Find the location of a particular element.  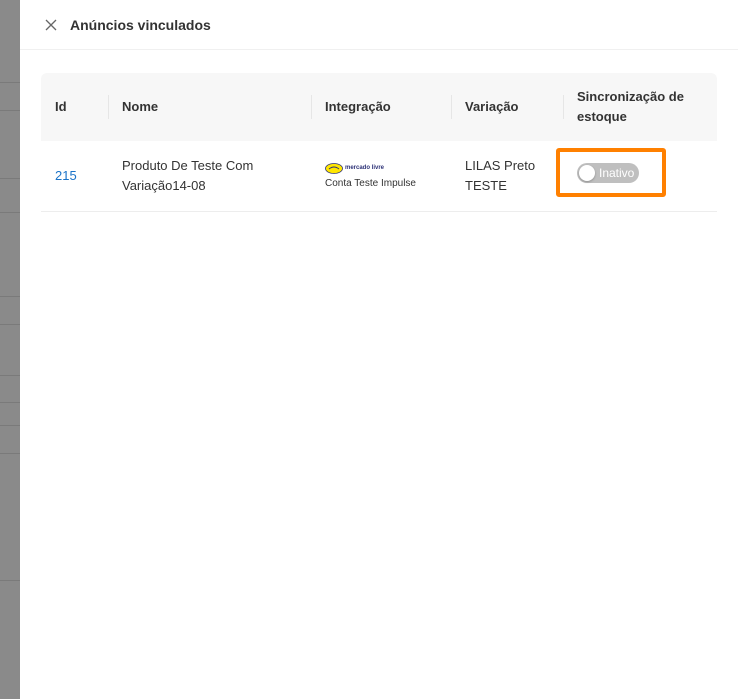

highlight-box is located at coordinates (611, 172).